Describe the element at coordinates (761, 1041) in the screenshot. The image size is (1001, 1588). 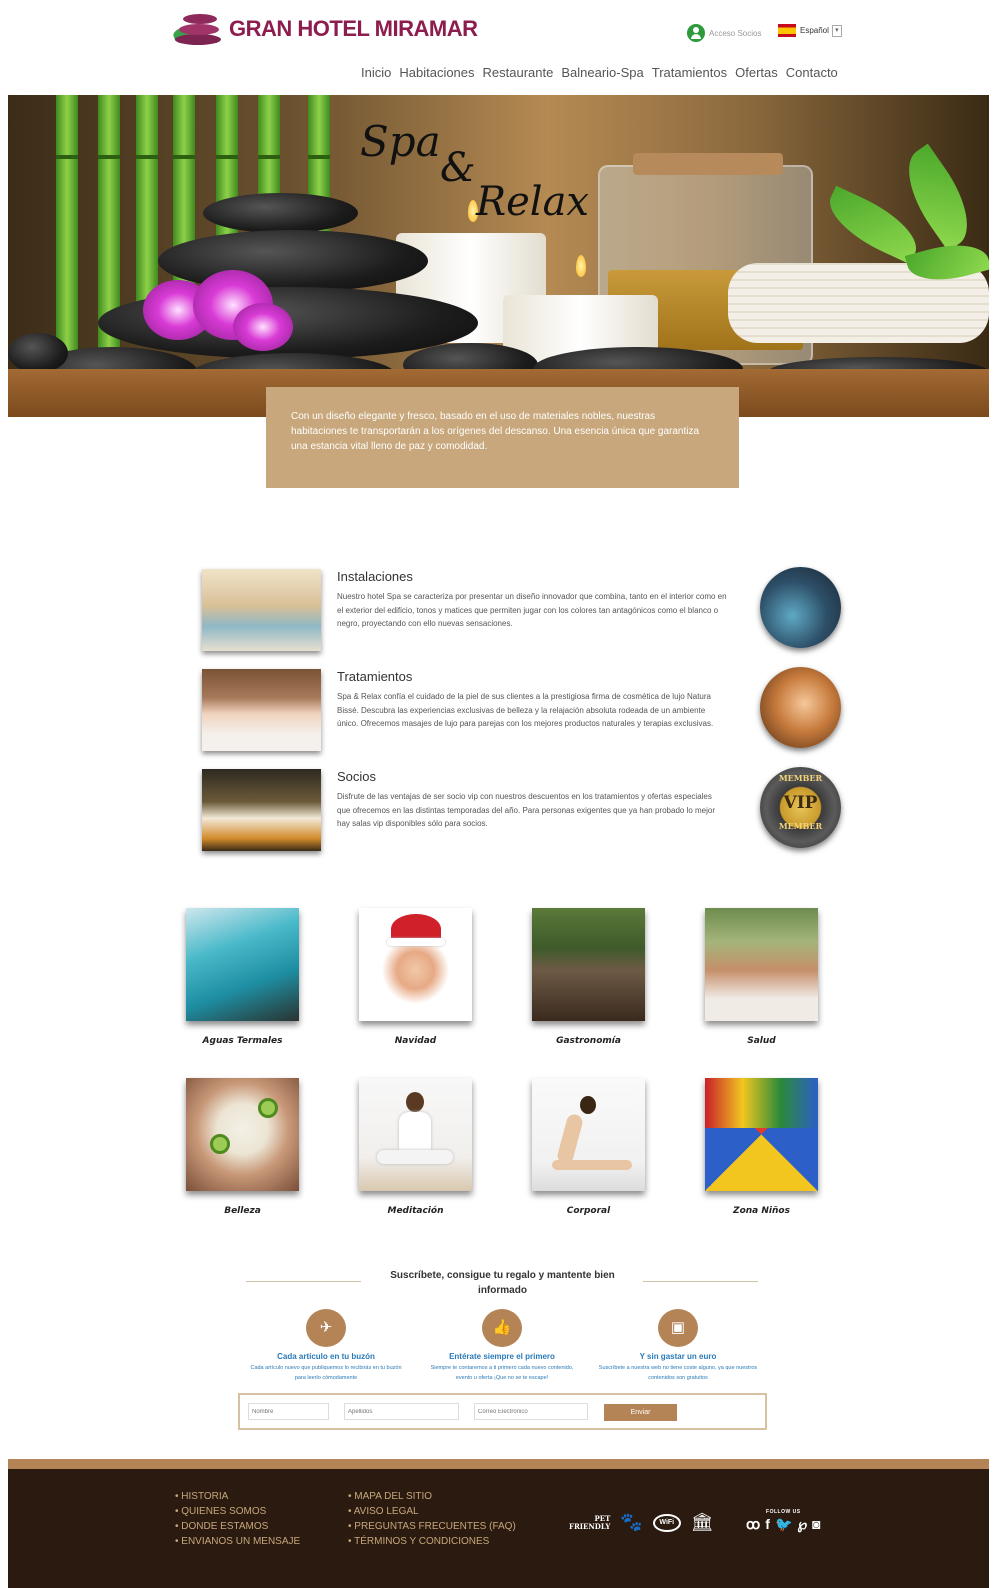
I see `gallery-label: Salud` at that location.